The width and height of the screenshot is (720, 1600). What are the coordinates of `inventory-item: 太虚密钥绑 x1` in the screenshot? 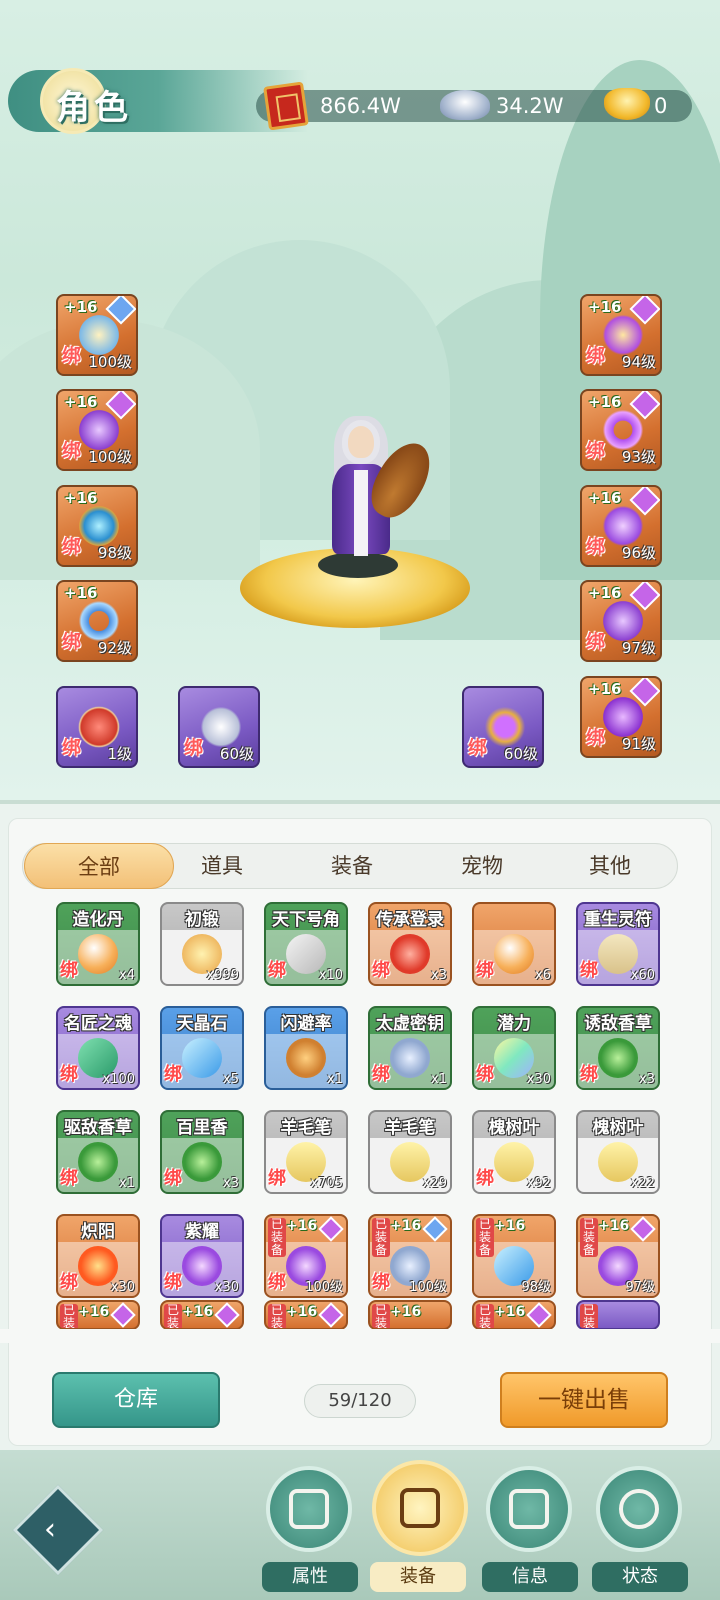 It's located at (410, 1048).